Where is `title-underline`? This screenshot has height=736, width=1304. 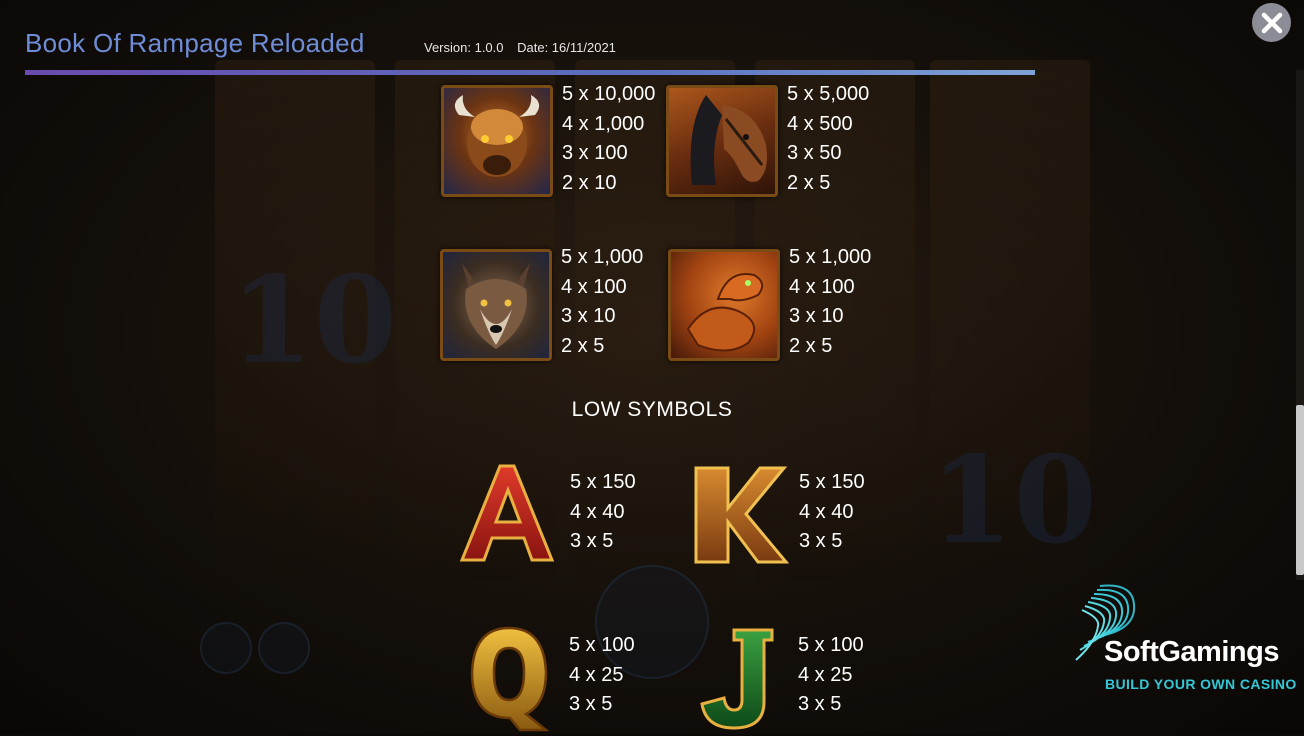
title-underline is located at coordinates (530, 72).